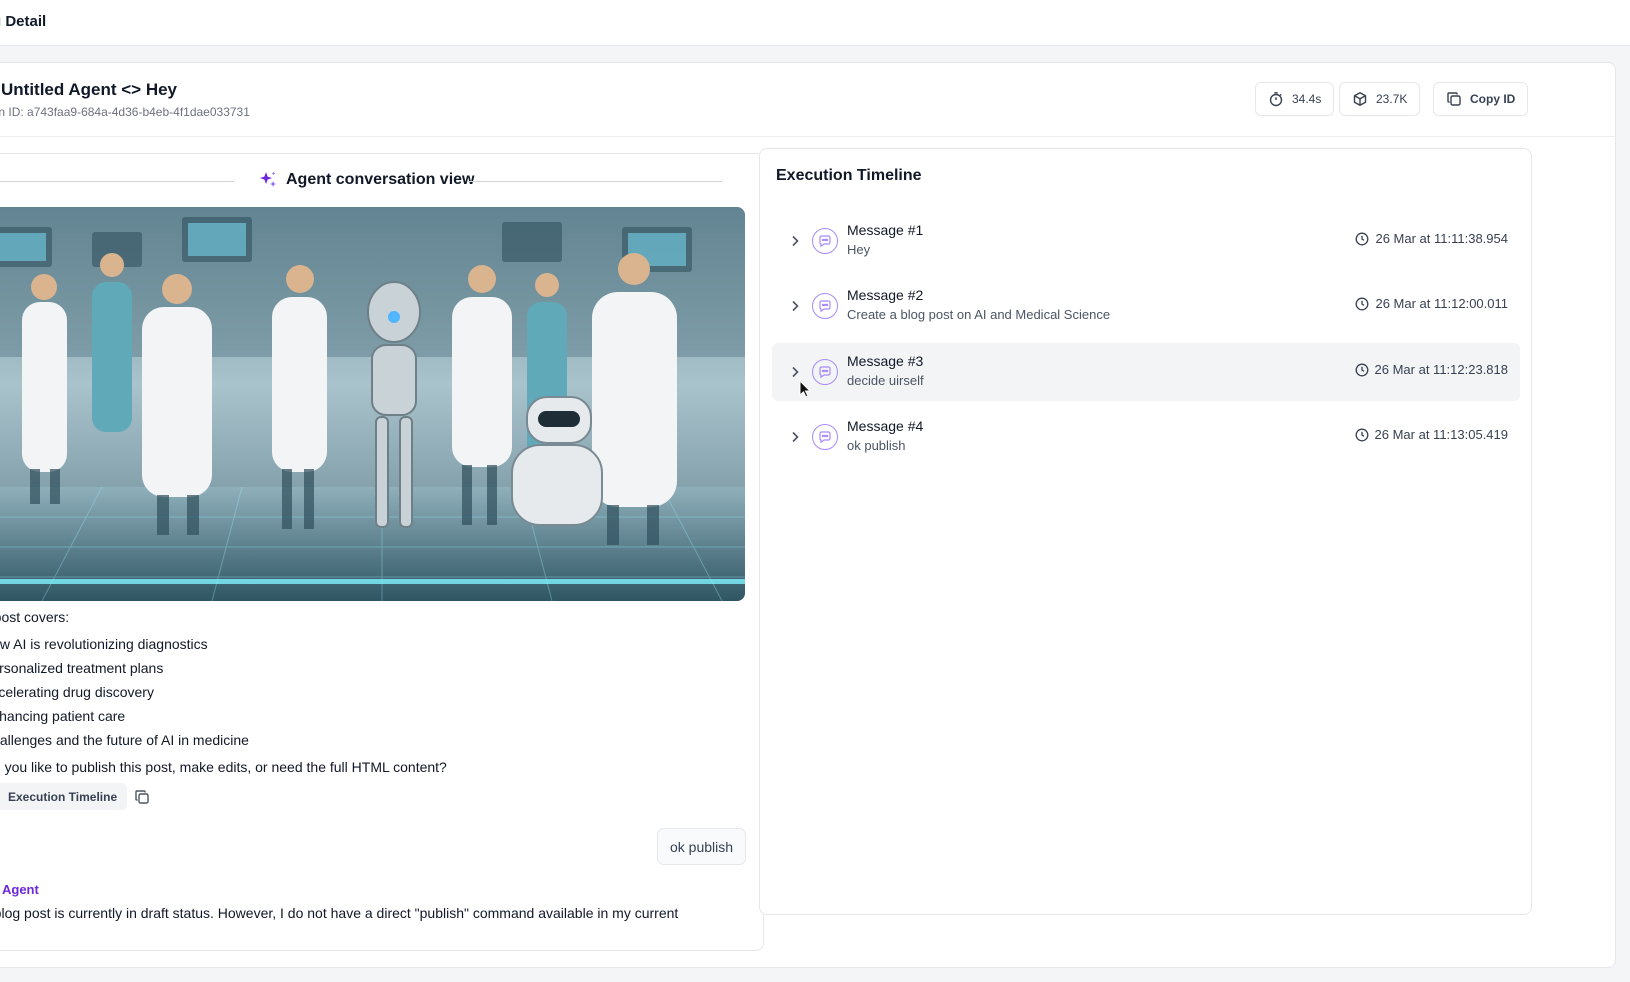 The width and height of the screenshot is (1630, 982). What do you see at coordinates (380, 179) in the screenshot?
I see `conversation-heading-label: Agent conversation view` at bounding box center [380, 179].